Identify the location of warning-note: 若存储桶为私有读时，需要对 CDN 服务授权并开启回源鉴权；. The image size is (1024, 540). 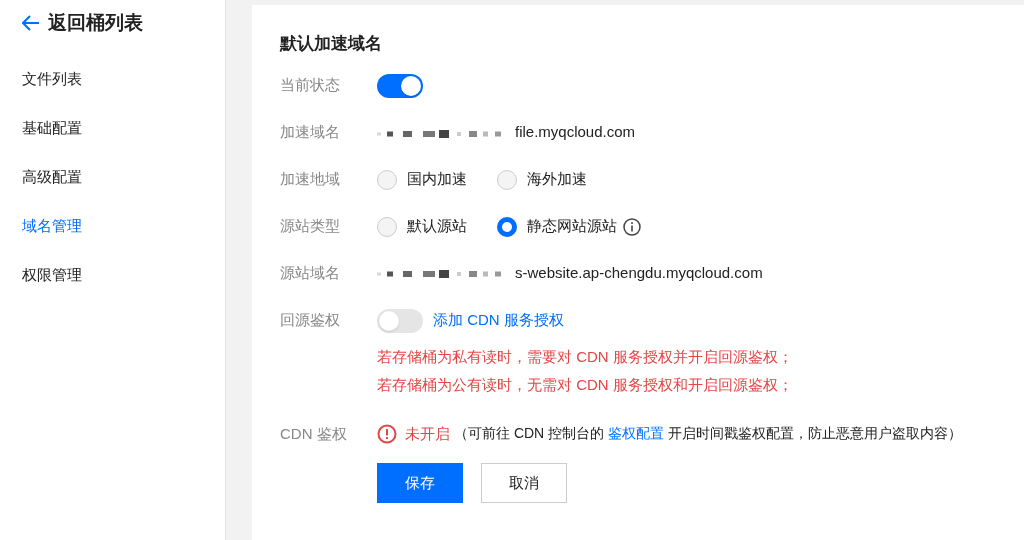
(585, 356).